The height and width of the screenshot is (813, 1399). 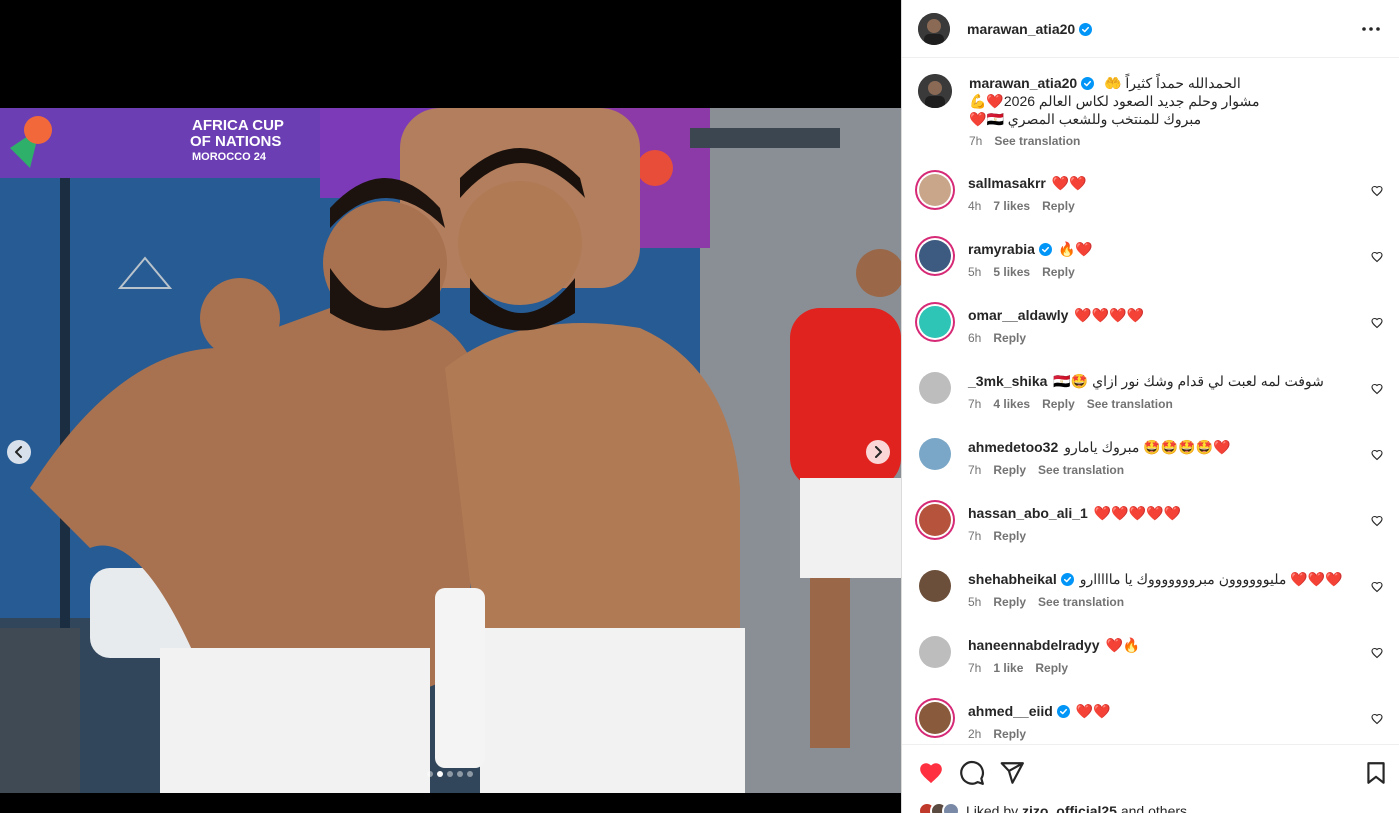 I want to click on caption-time: 7h, so click(x=976, y=141).